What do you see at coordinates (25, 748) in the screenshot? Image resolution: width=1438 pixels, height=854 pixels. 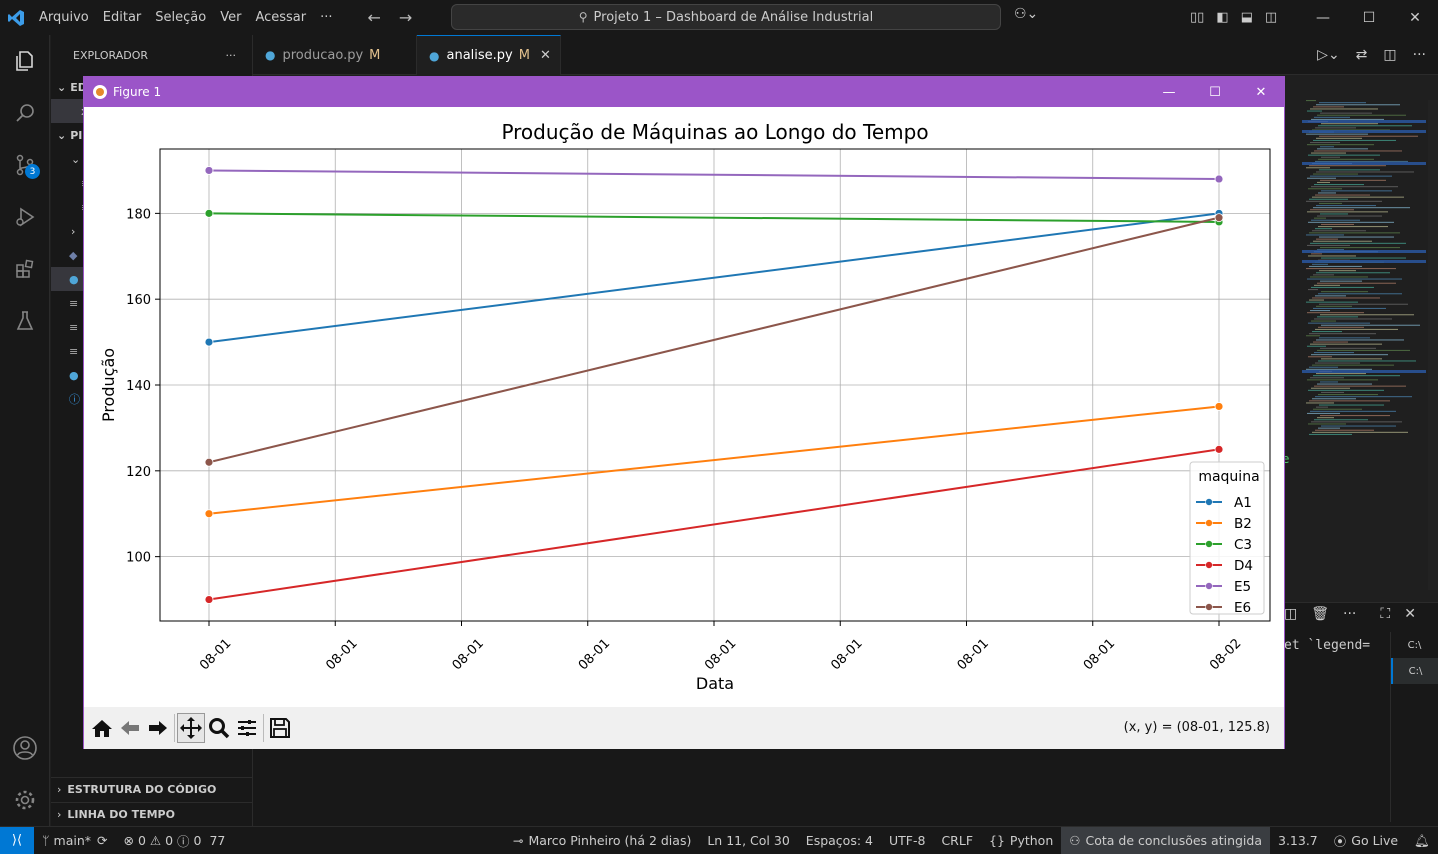 I see `account-icon` at bounding box center [25, 748].